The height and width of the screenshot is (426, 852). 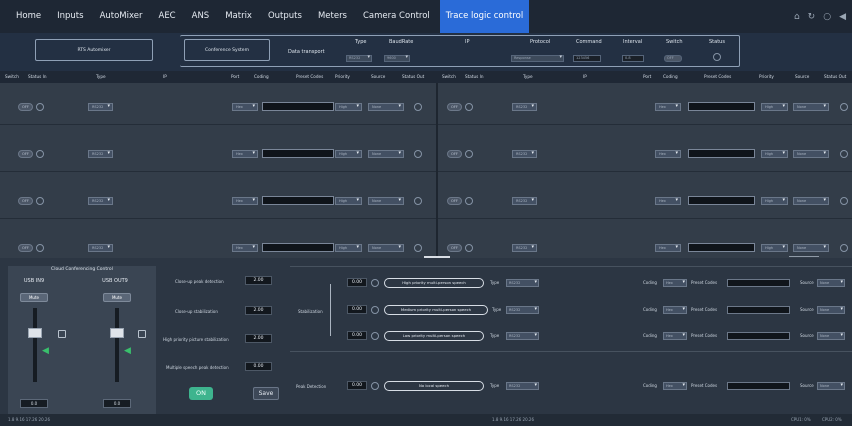 What do you see at coordinates (142, 334) in the screenshot?
I see `link-out-icon` at bounding box center [142, 334].